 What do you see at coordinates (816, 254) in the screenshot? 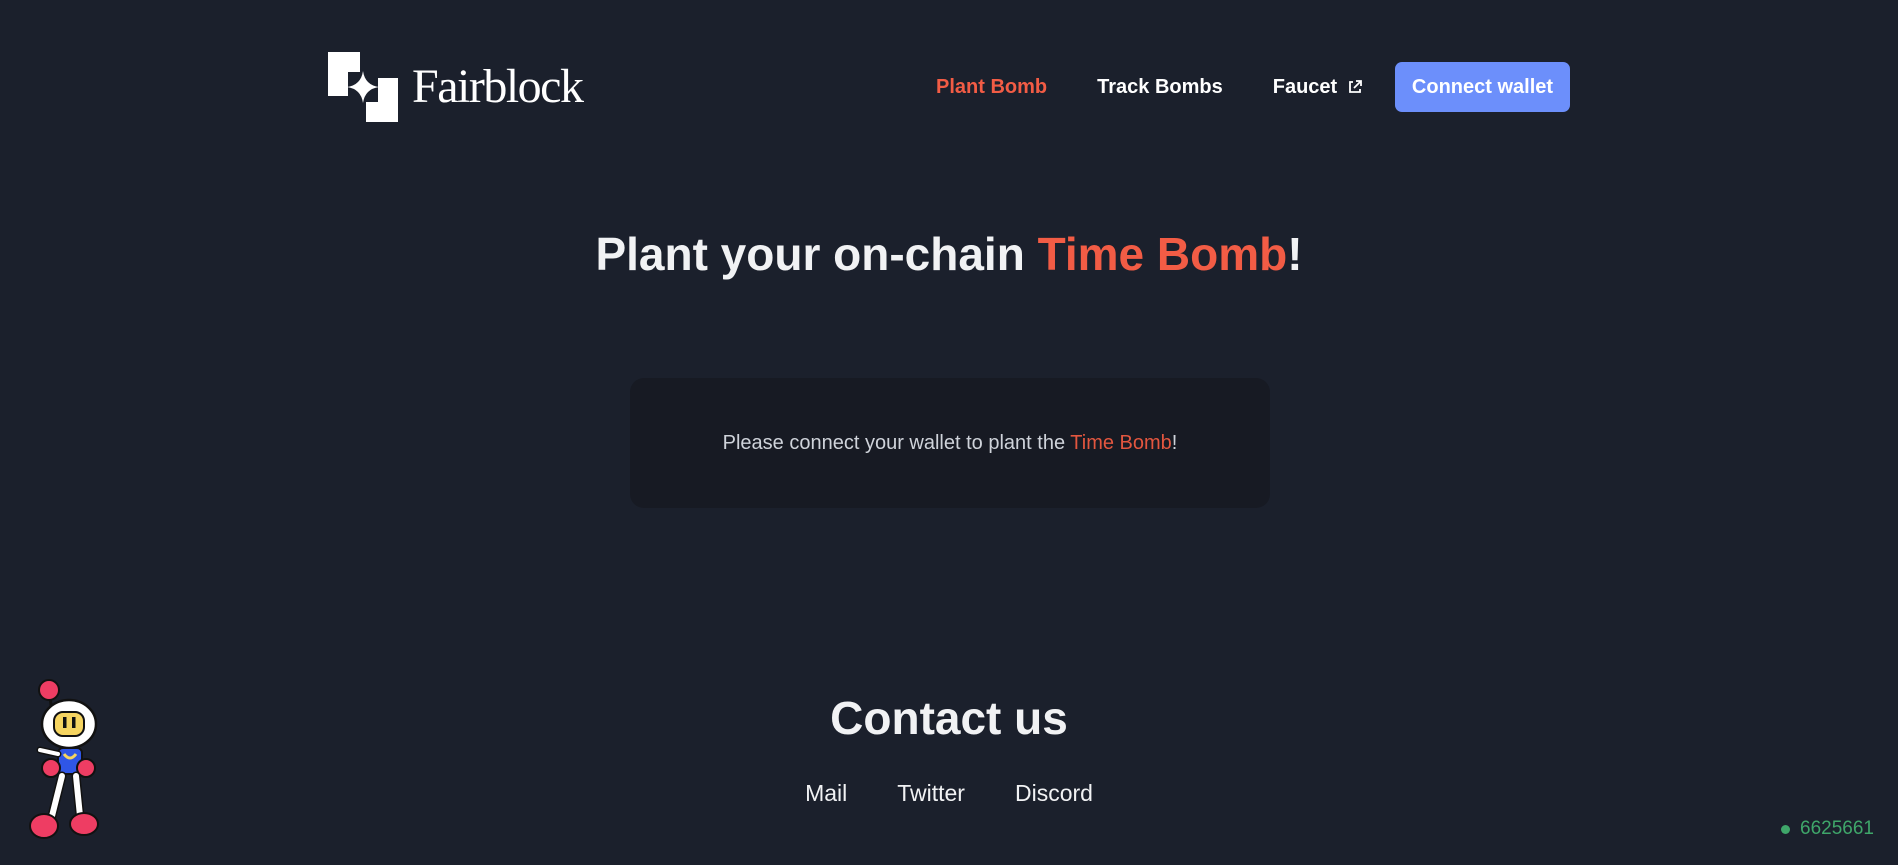
I see `title-prefix: Plant your on-chain` at bounding box center [816, 254].